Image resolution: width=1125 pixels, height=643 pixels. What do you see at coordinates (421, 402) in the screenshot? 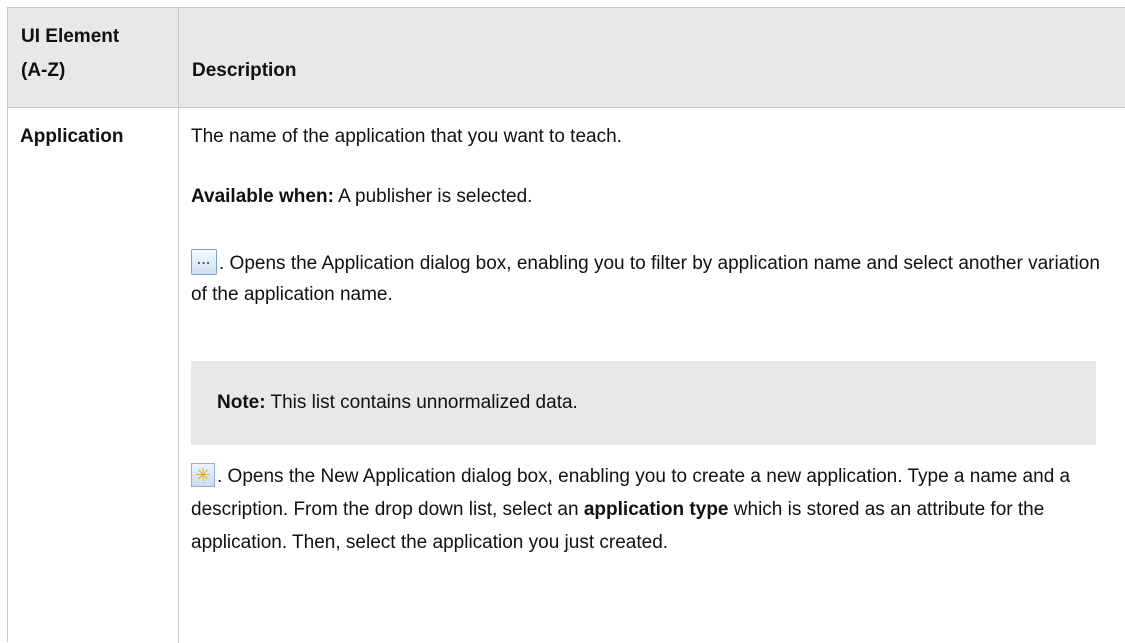
I see `note-text: This list contains unnormalized data.` at bounding box center [421, 402].